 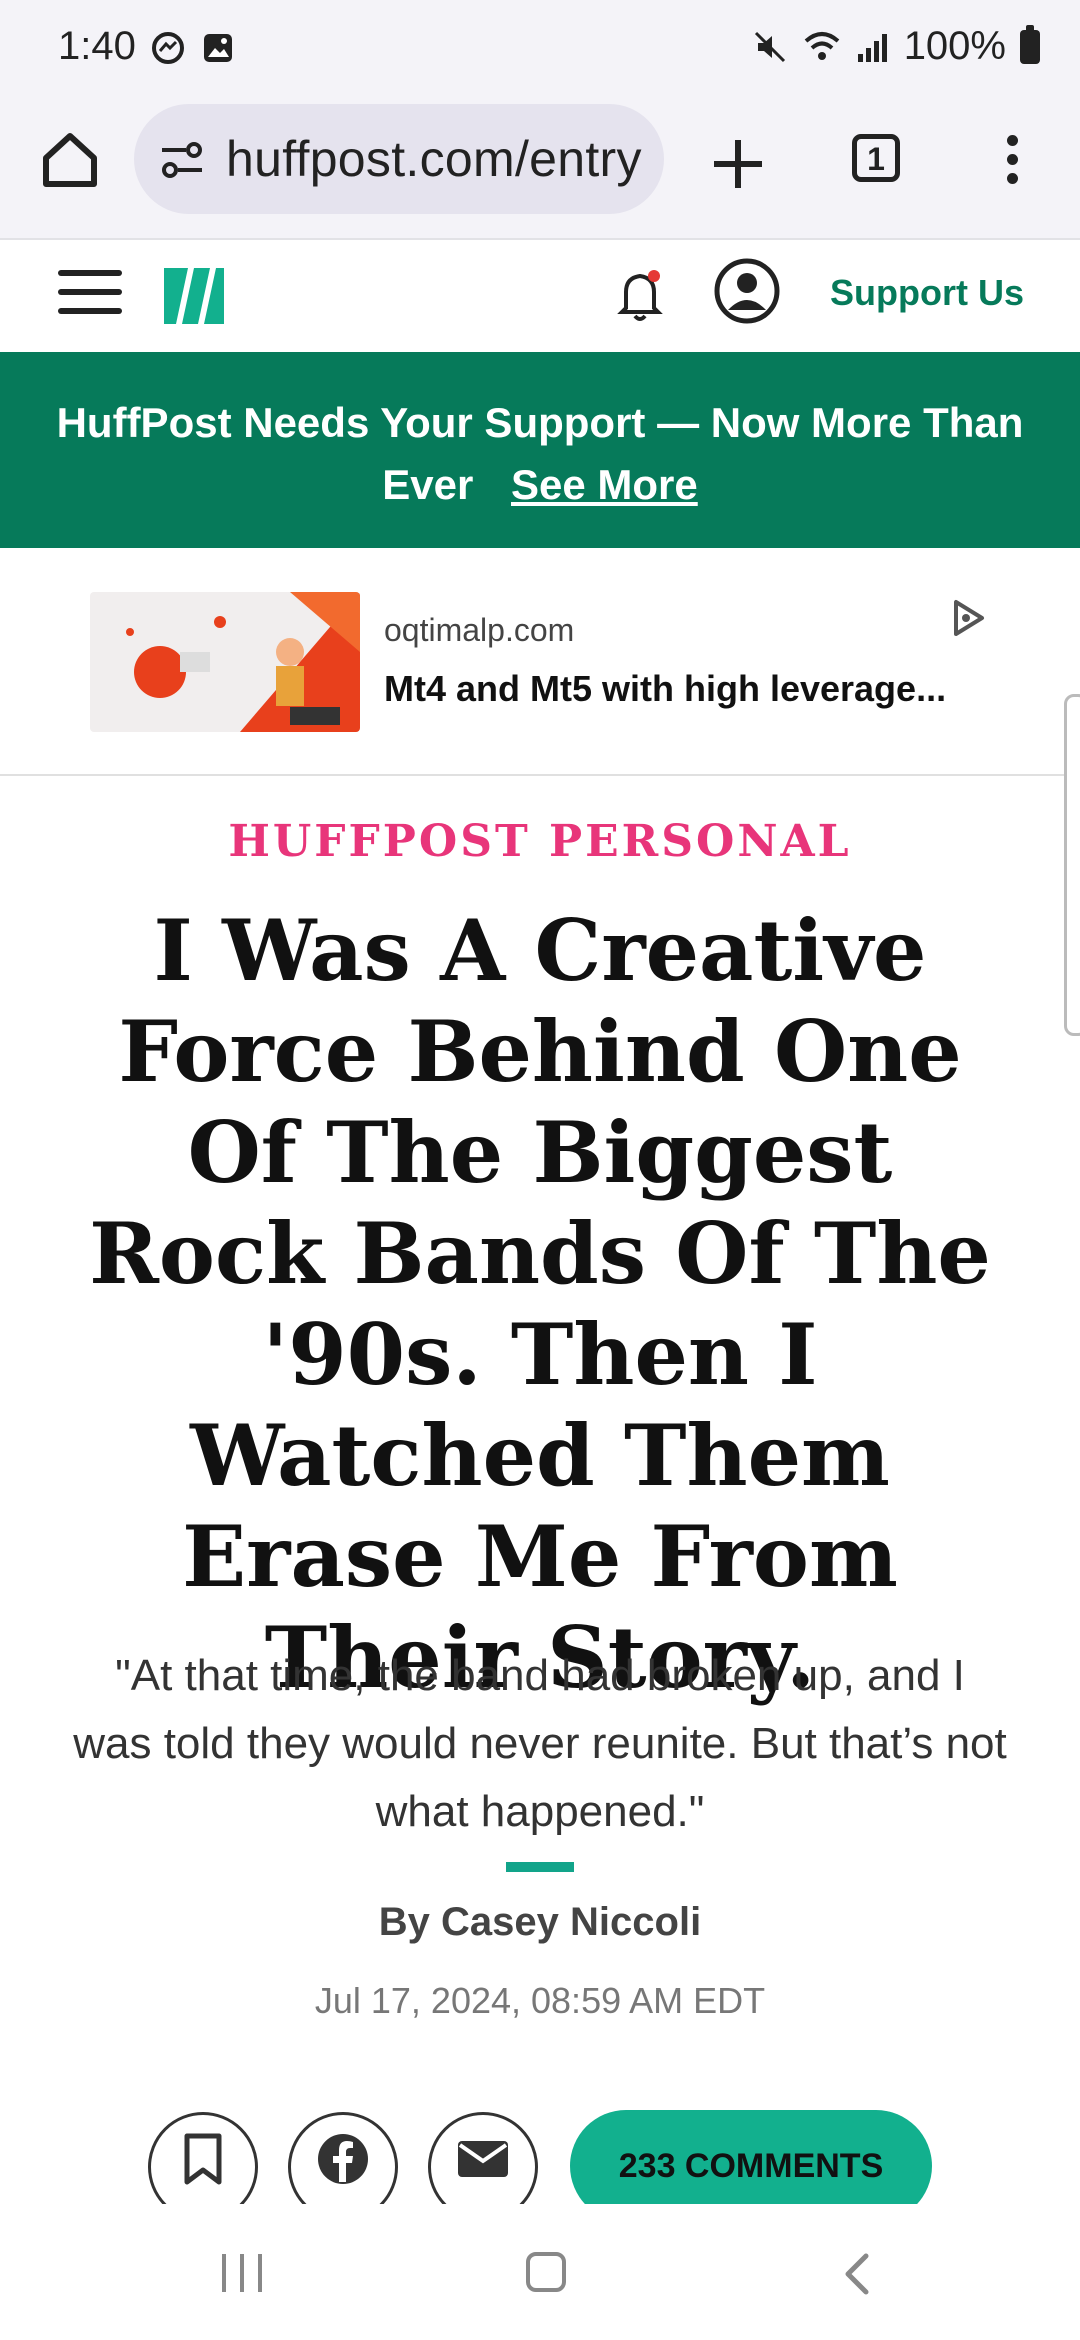 I want to click on account-icon, so click(x=747, y=291).